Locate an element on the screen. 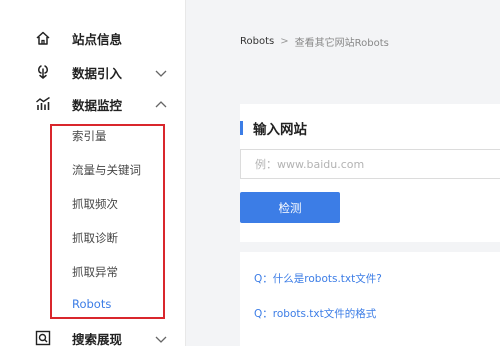 This screenshot has height=346, width=500. sidebar-subitem-crawl-frequency: 抓取频次 is located at coordinates (95, 204).